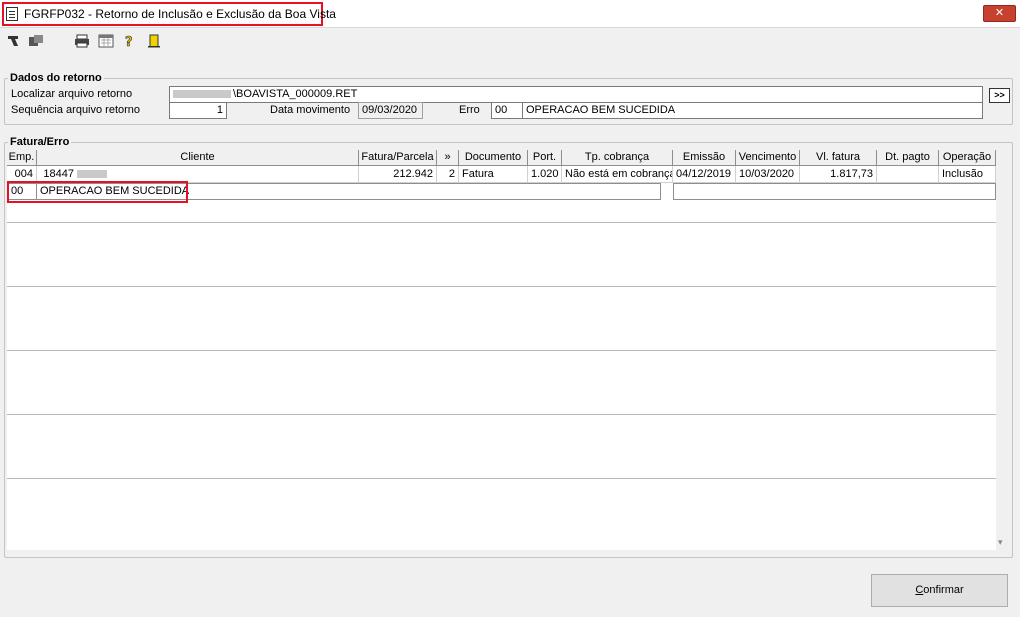 The width and height of the screenshot is (1020, 617). What do you see at coordinates (469, 110) in the screenshot?
I see `erro-label: Erro` at bounding box center [469, 110].